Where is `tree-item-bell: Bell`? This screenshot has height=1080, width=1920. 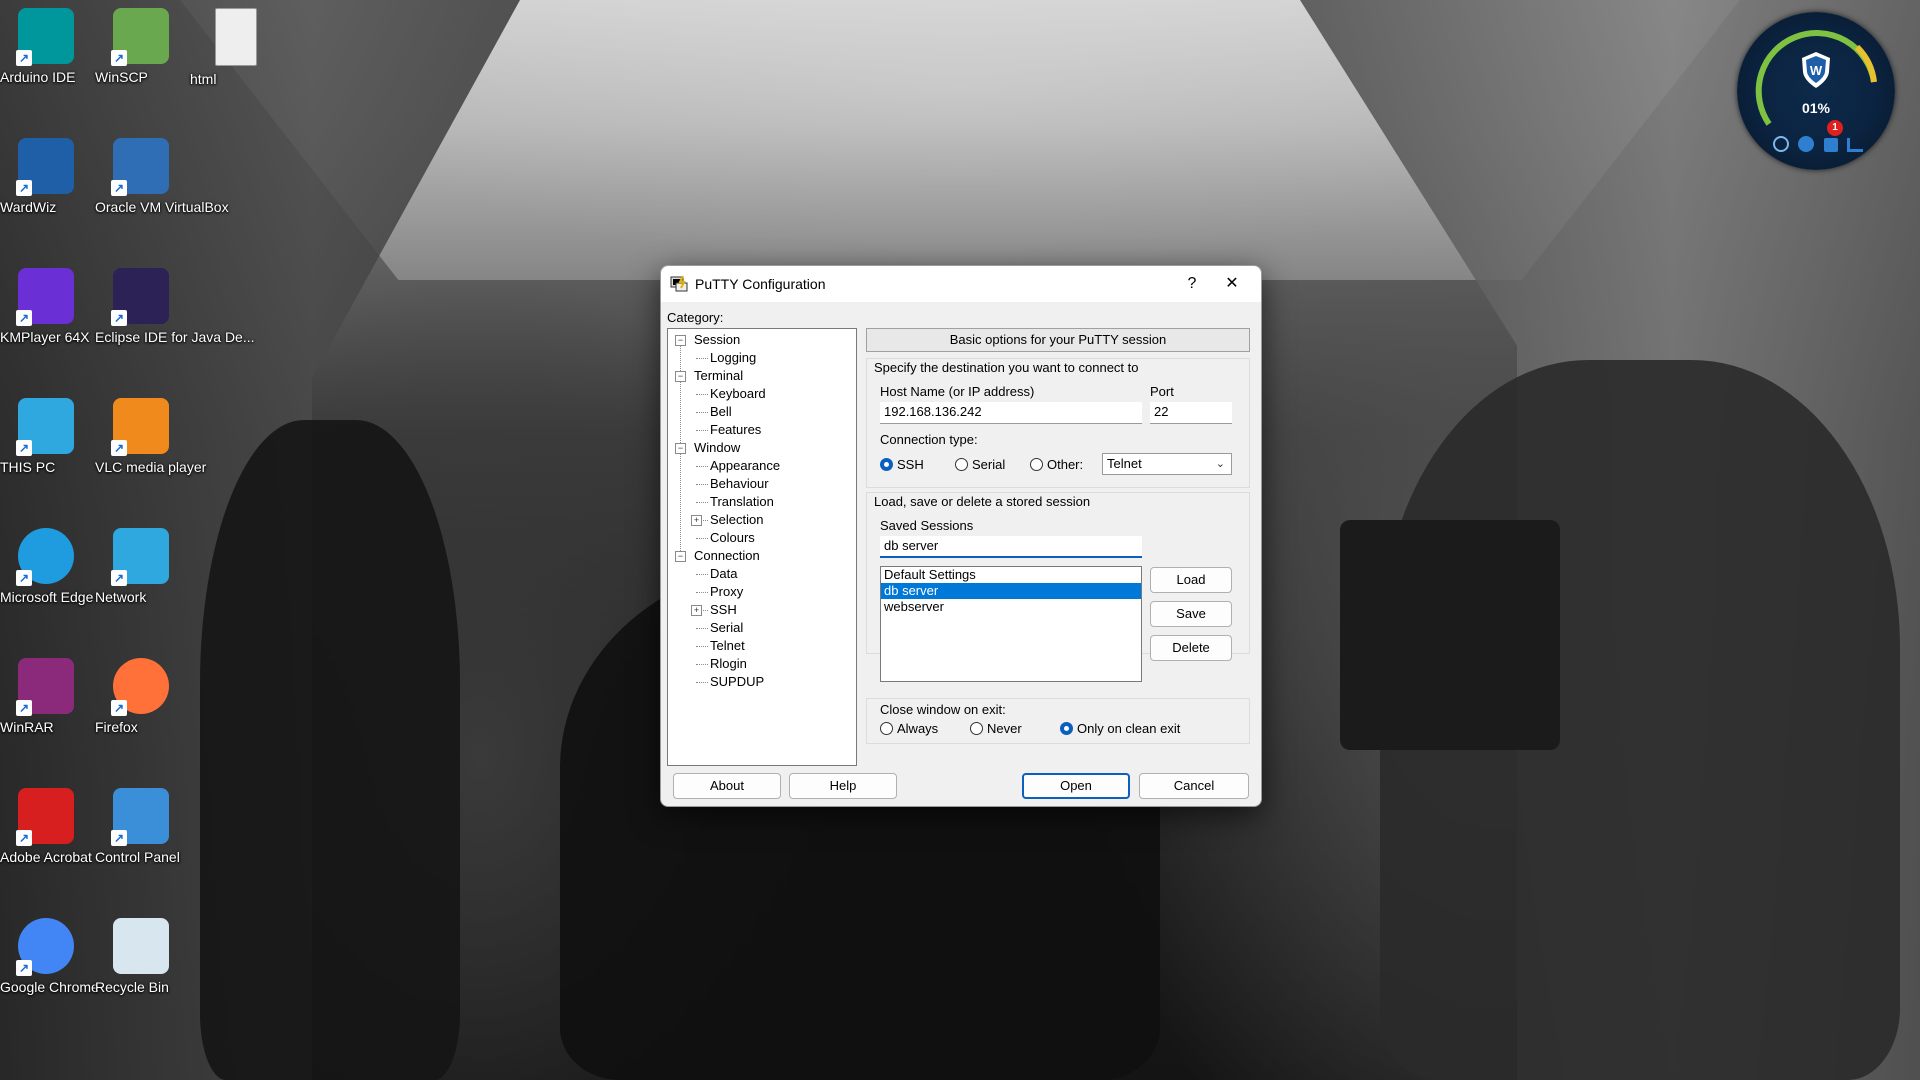
tree-item-bell: Bell is located at coordinates (721, 412).